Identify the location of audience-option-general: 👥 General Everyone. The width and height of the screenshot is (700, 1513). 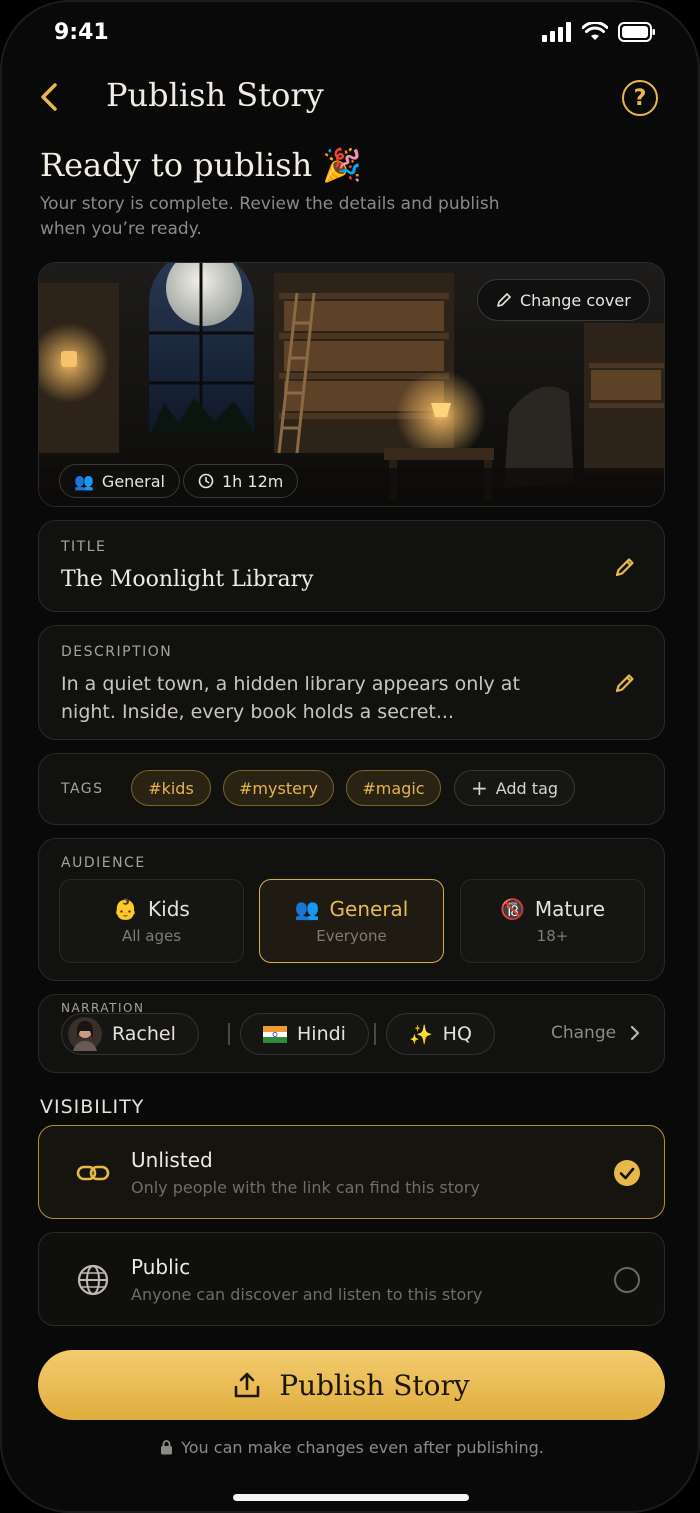
(351, 921).